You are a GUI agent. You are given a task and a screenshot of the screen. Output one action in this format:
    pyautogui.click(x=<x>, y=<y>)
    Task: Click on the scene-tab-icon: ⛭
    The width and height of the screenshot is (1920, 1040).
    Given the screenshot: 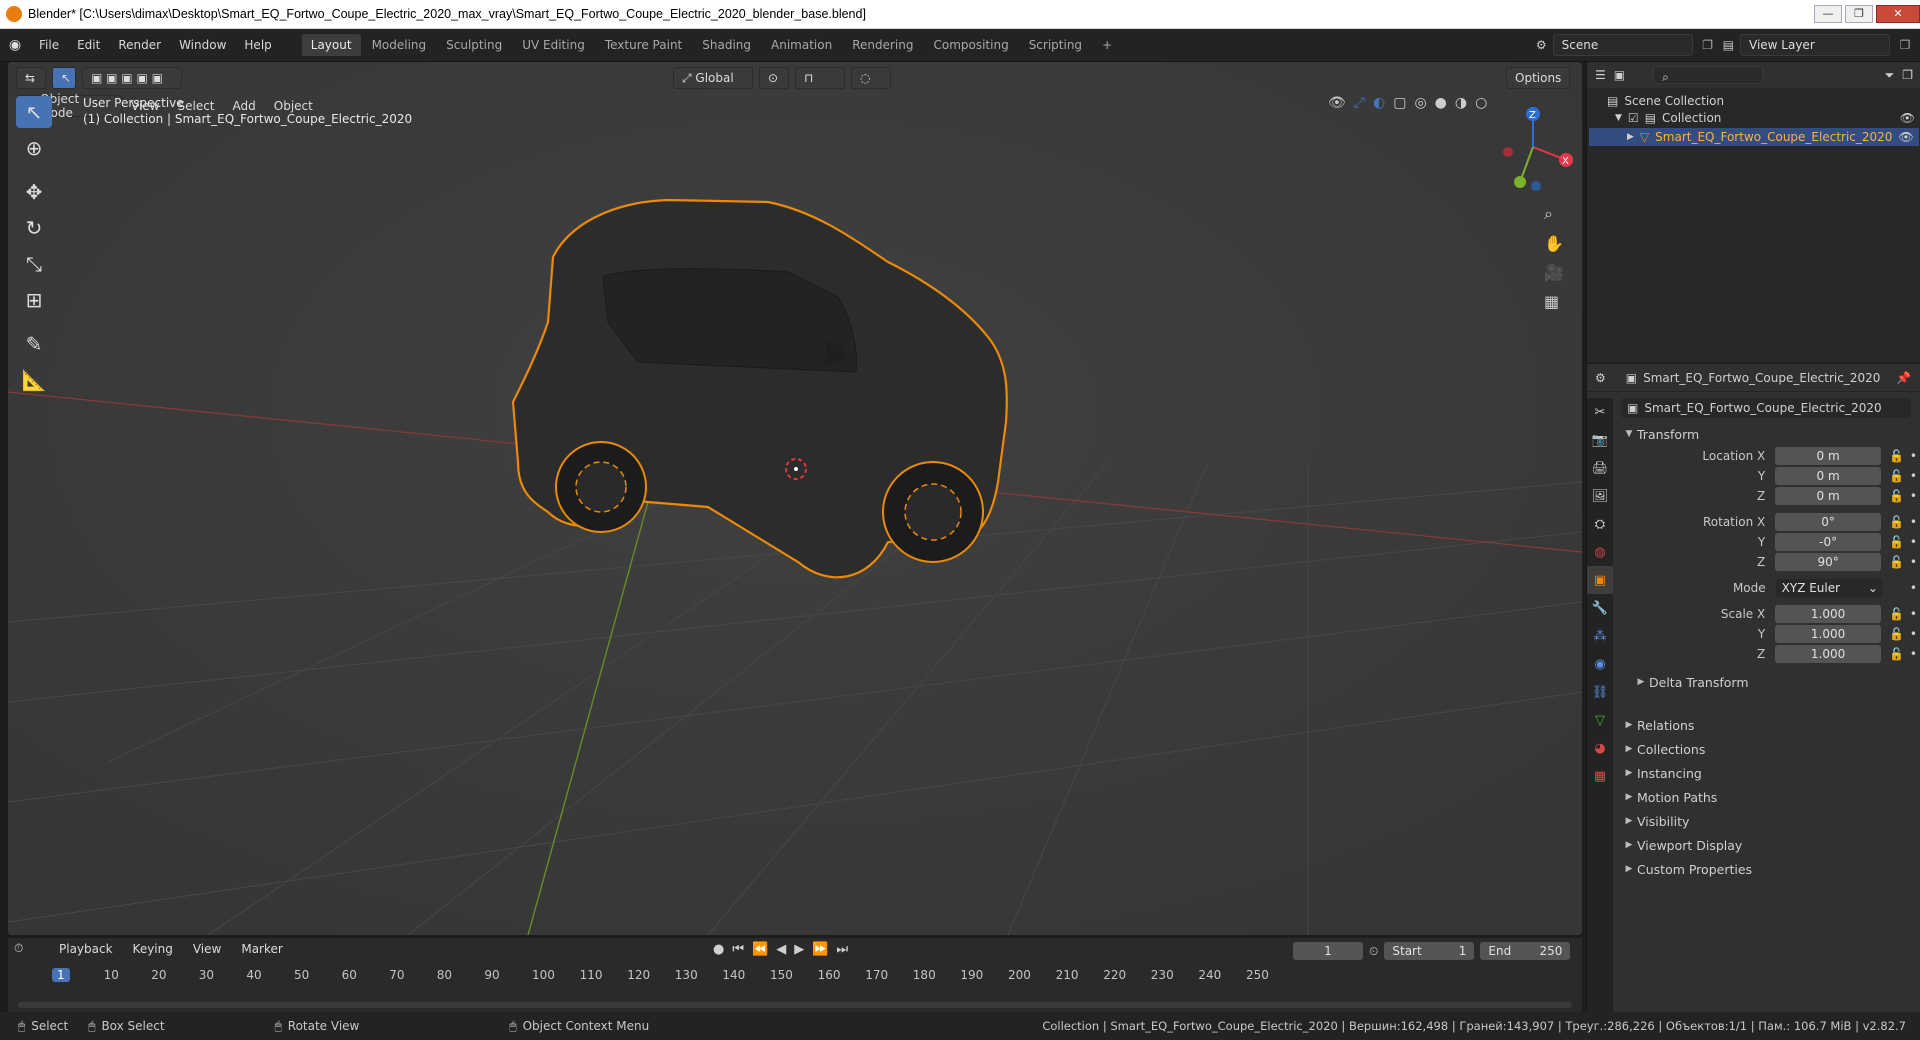 What is the action you would take?
    pyautogui.click(x=1600, y=524)
    